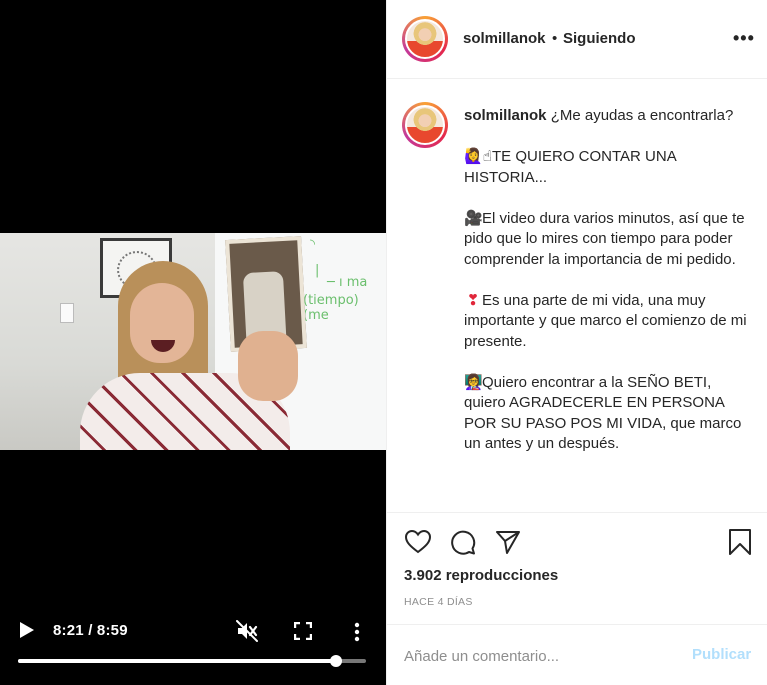  I want to click on video-progress-fill, so click(177, 661).